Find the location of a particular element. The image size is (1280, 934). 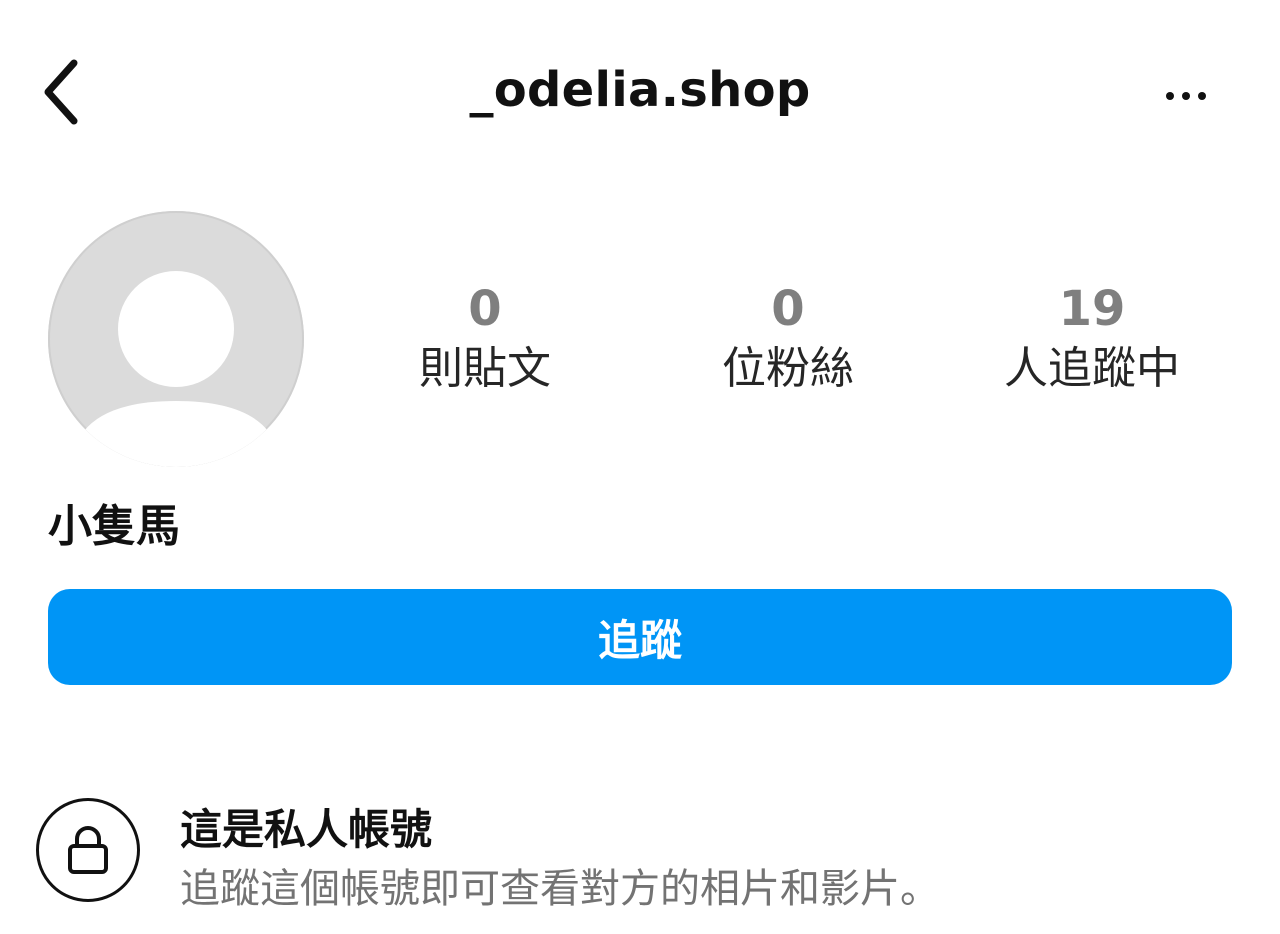

top-bar: _odelia.shop is located at coordinates (640, 95).